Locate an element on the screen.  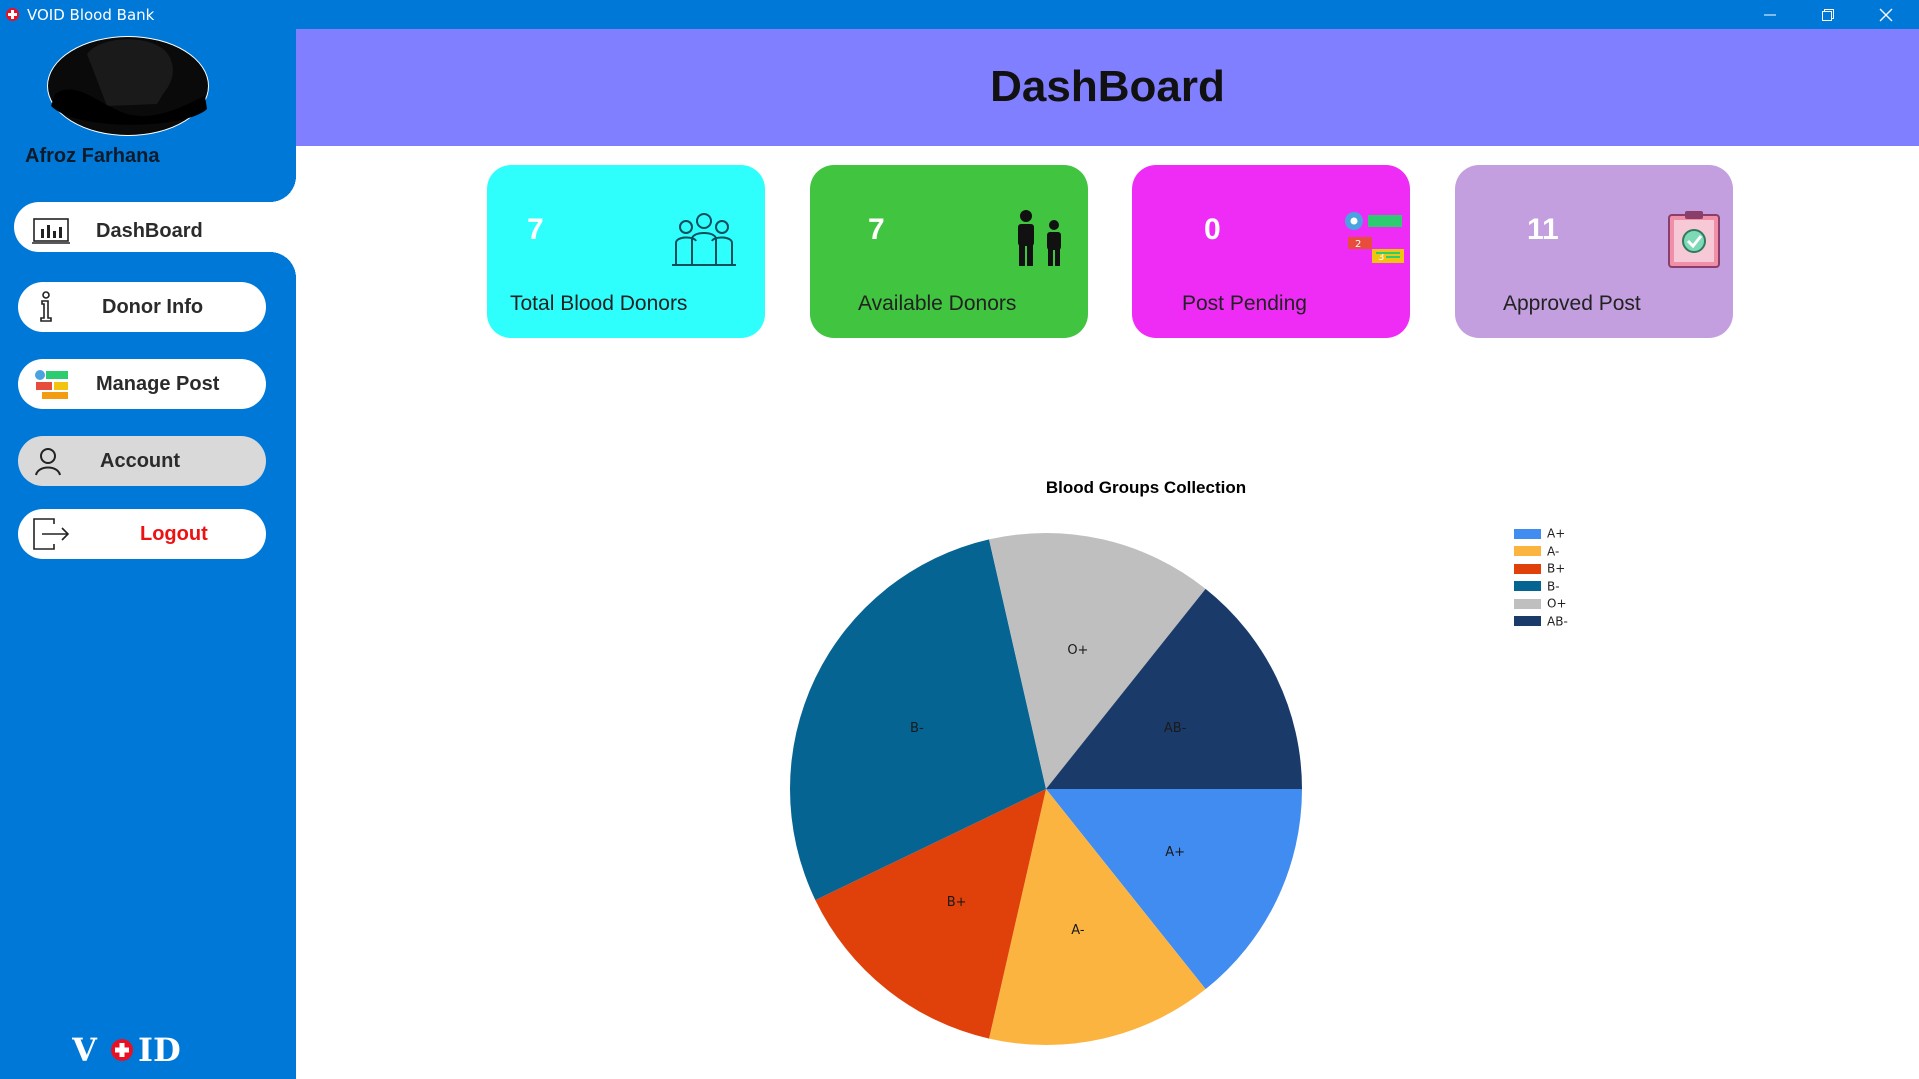
legend-item: B- is located at coordinates (1541, 587).